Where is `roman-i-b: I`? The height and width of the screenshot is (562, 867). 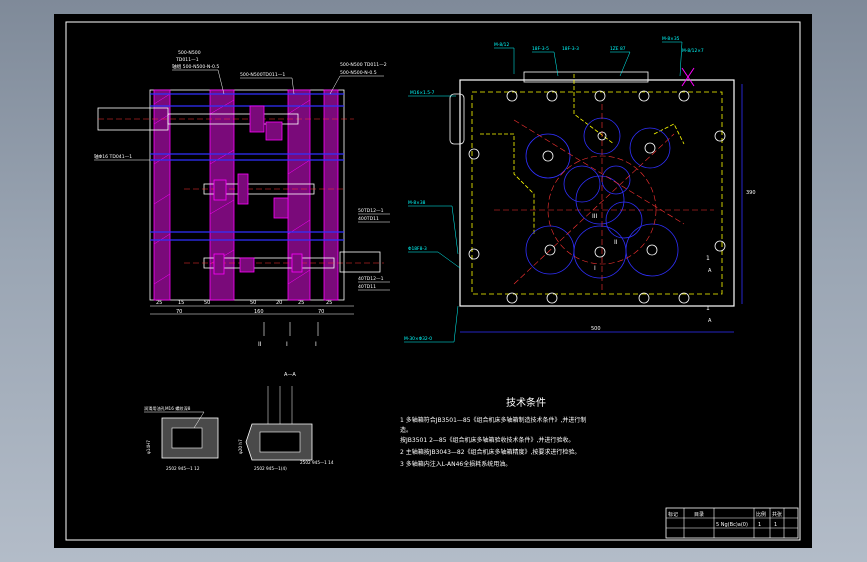
roman-i-b: I is located at coordinates (316, 344).